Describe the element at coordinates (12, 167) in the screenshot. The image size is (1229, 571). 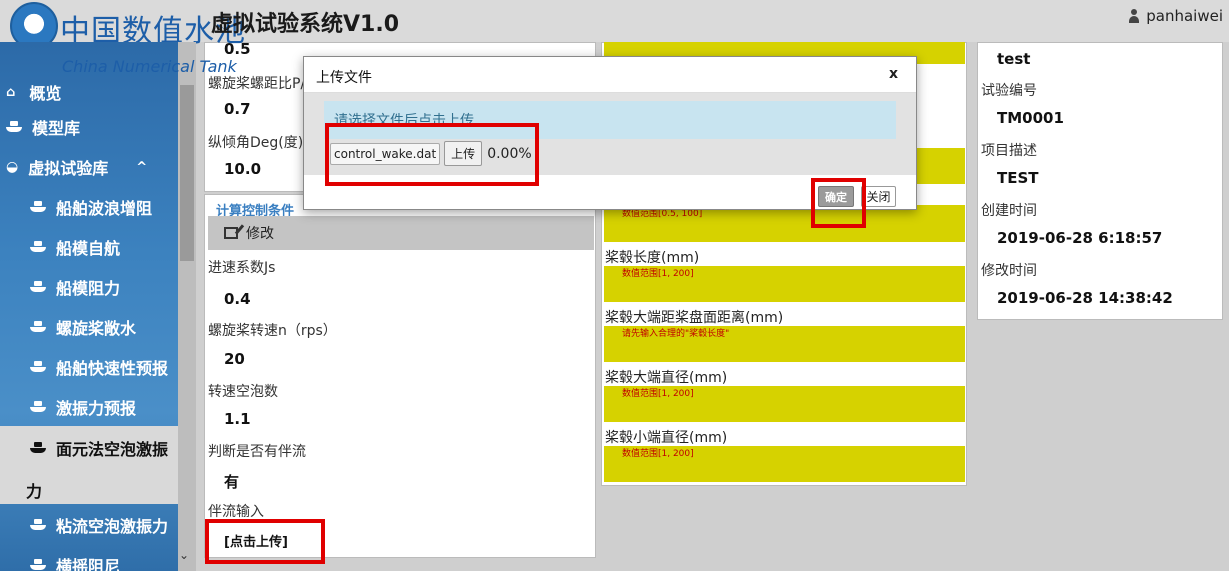
I see `gauge-icon: ◒` at that location.